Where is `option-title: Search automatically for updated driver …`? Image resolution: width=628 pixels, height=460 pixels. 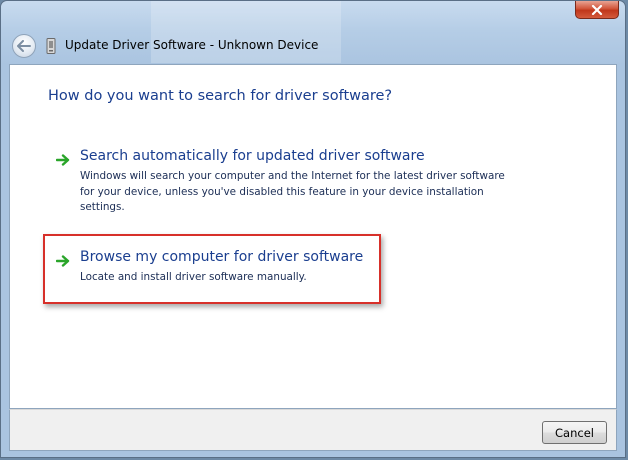 option-title: Search automatically for updated driver … is located at coordinates (252, 156).